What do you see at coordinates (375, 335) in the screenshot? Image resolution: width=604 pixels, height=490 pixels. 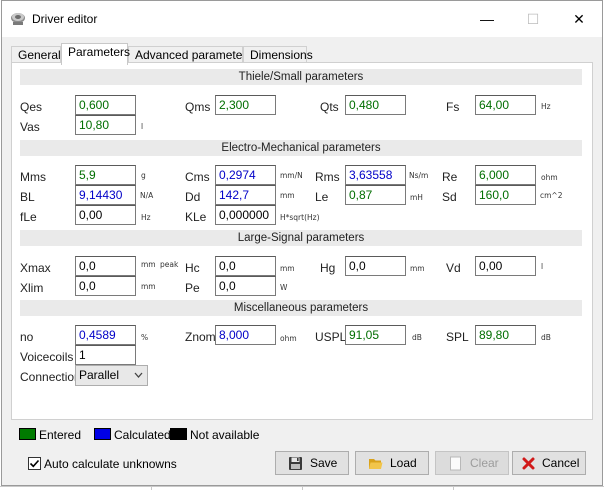 I see `uspl-field: 91,05` at bounding box center [375, 335].